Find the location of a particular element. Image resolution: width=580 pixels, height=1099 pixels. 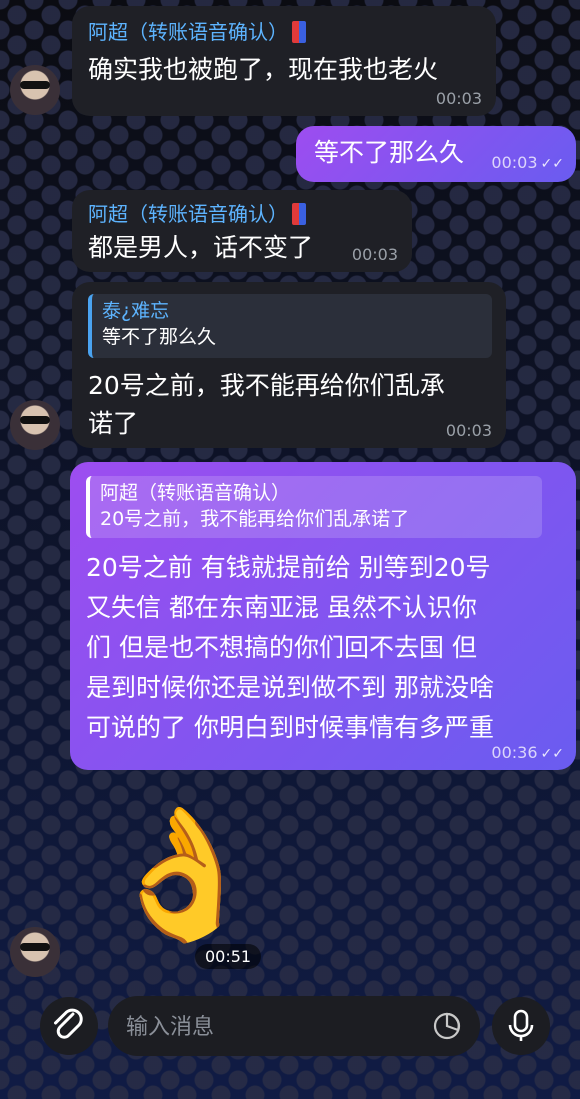

microphone-button is located at coordinates (521, 1026).